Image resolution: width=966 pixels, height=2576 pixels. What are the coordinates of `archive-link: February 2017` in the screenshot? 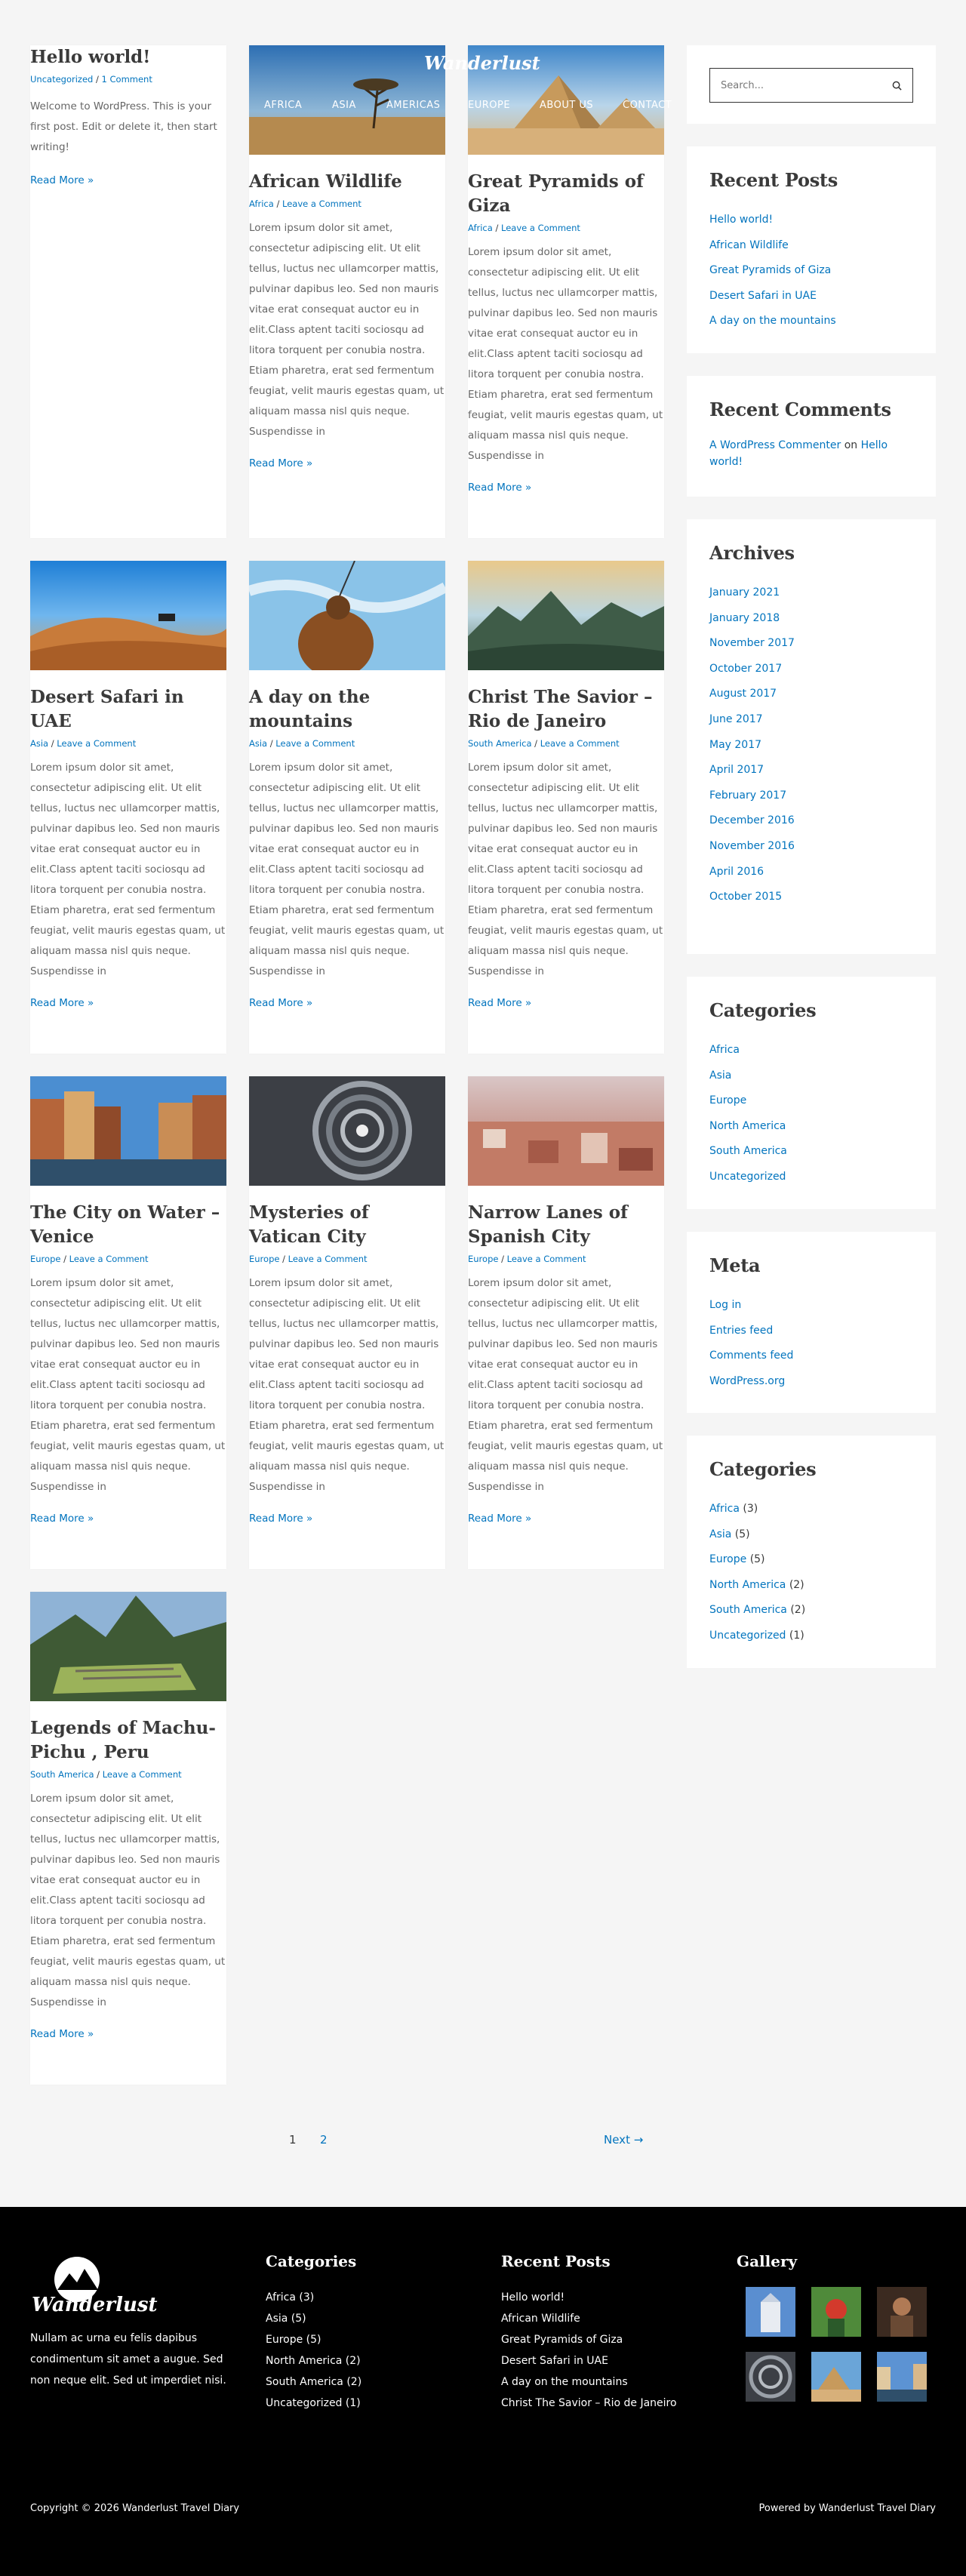 It's located at (747, 795).